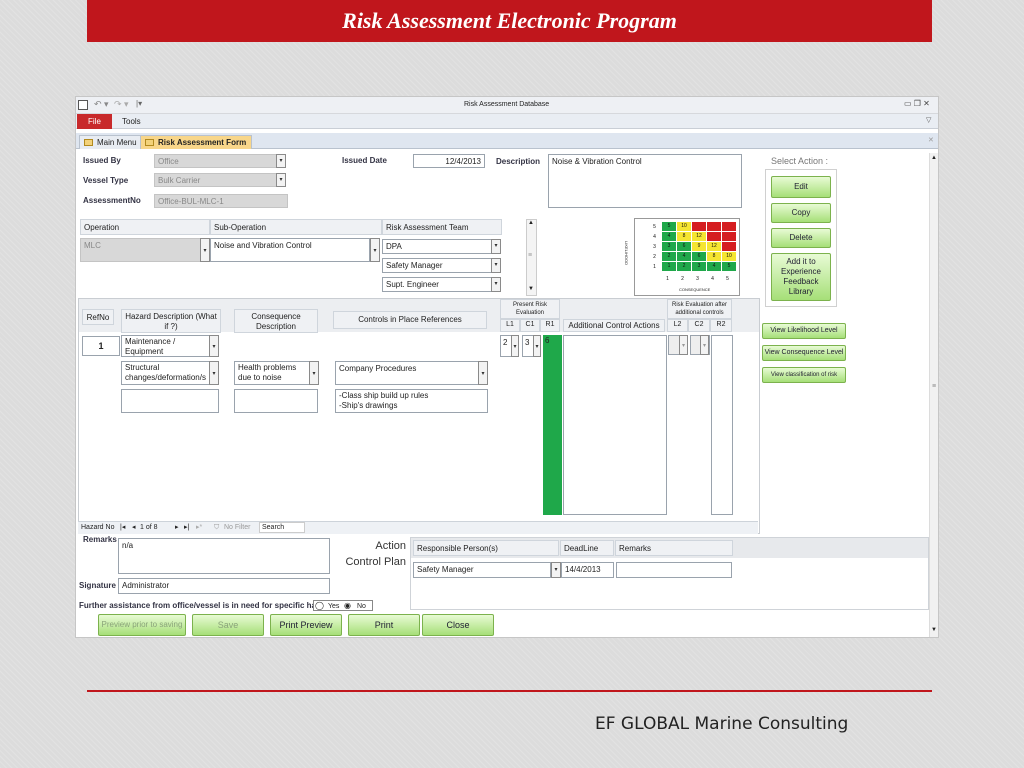 The image size is (1024, 768). What do you see at coordinates (683, 345) in the screenshot?
I see `l2-dropdown-icon: ▾` at bounding box center [683, 345].